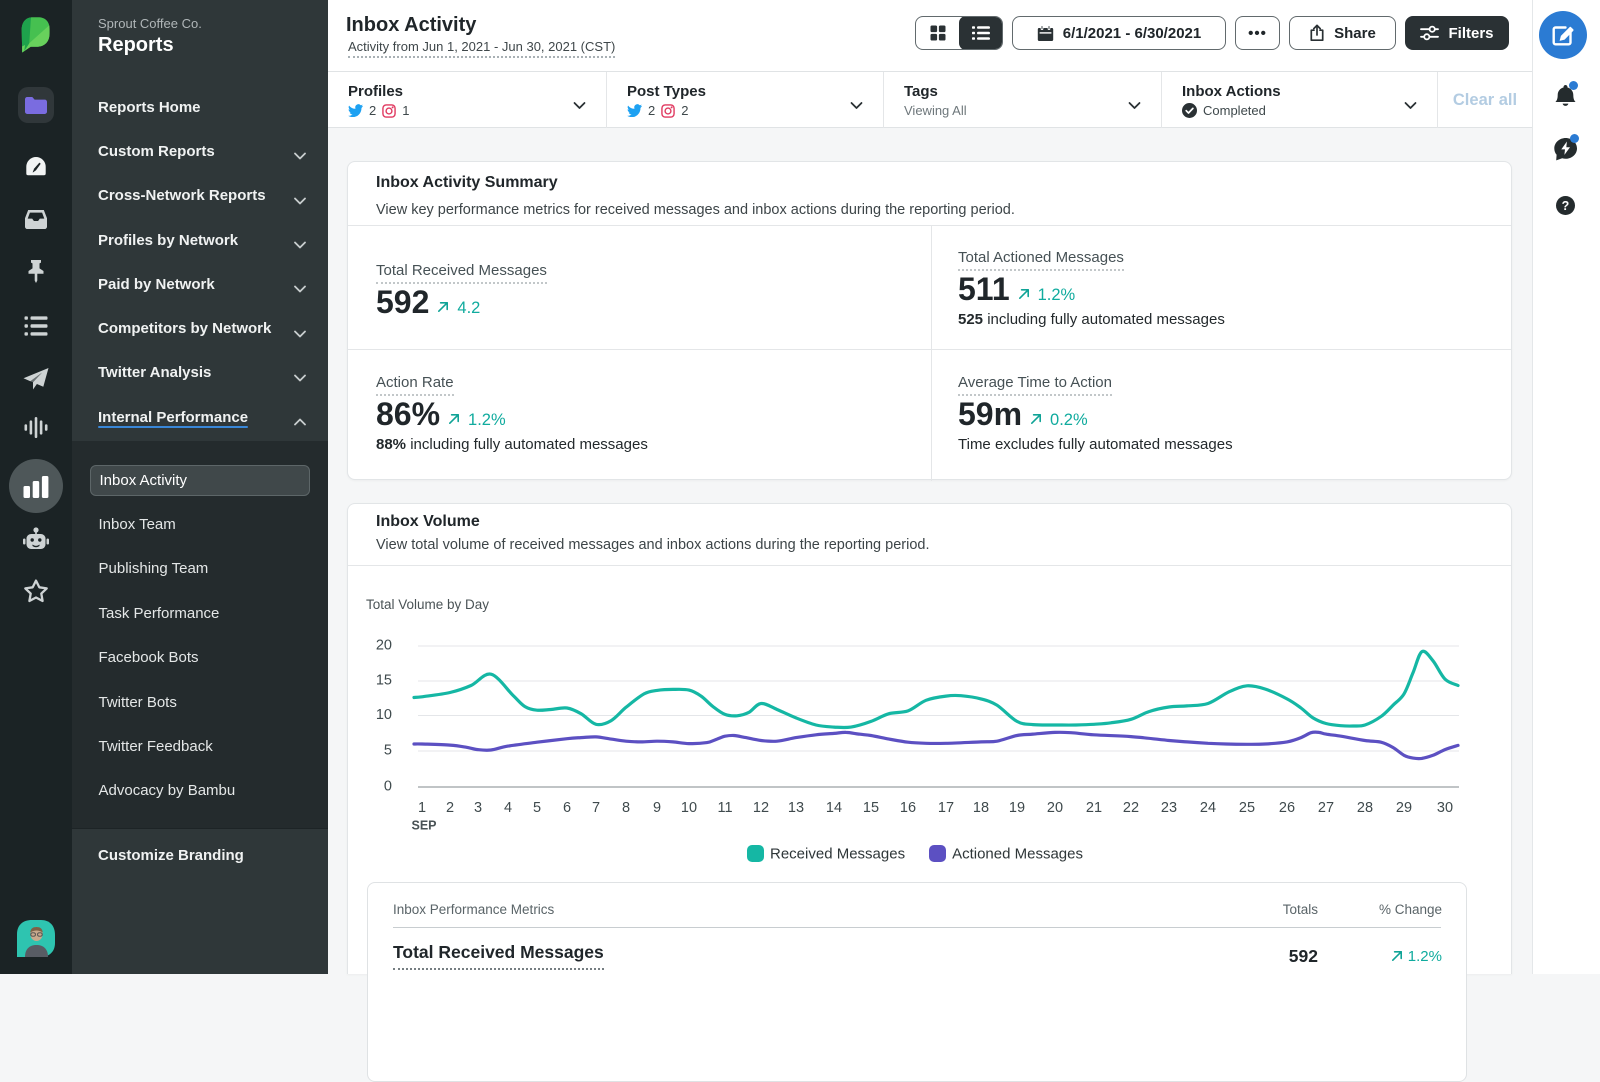 This screenshot has width=1600, height=1082. I want to click on svg-text: 18, so click(981, 808).